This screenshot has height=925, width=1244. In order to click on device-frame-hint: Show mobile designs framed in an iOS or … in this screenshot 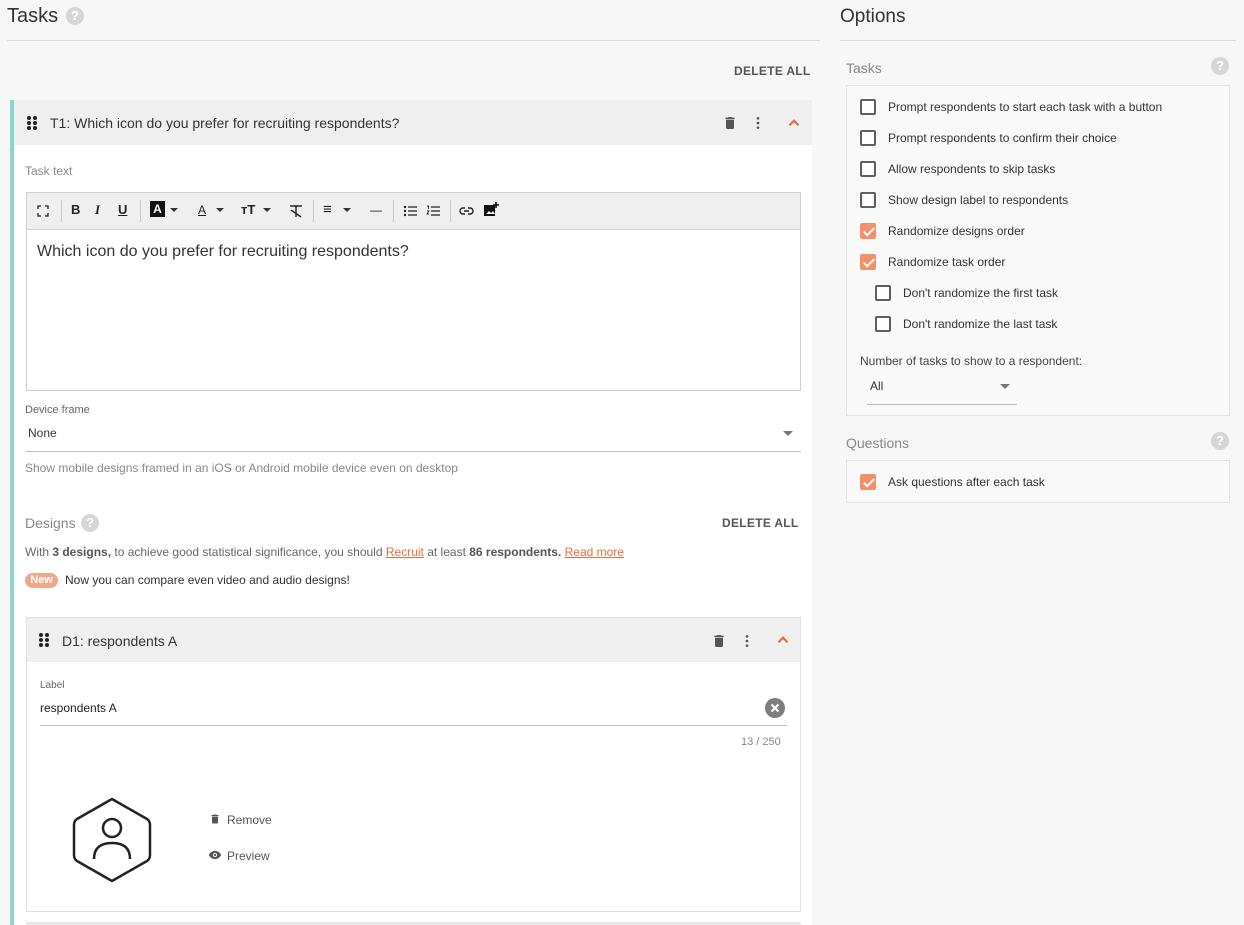, I will do `click(241, 468)`.